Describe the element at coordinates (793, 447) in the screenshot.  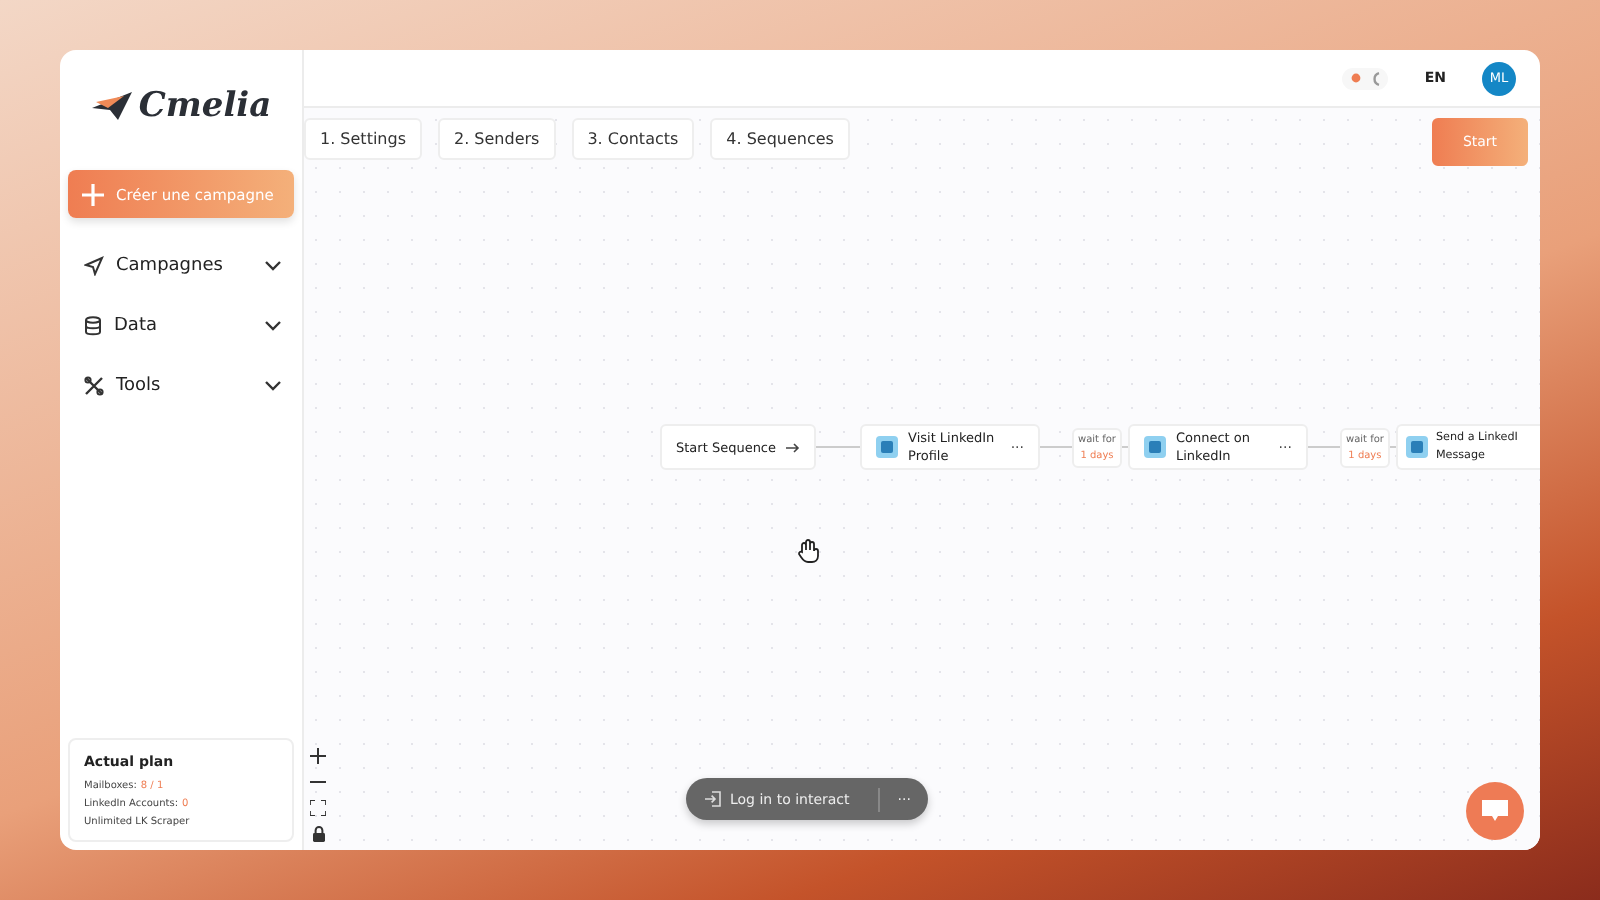
I see `arrow-right-icon` at that location.